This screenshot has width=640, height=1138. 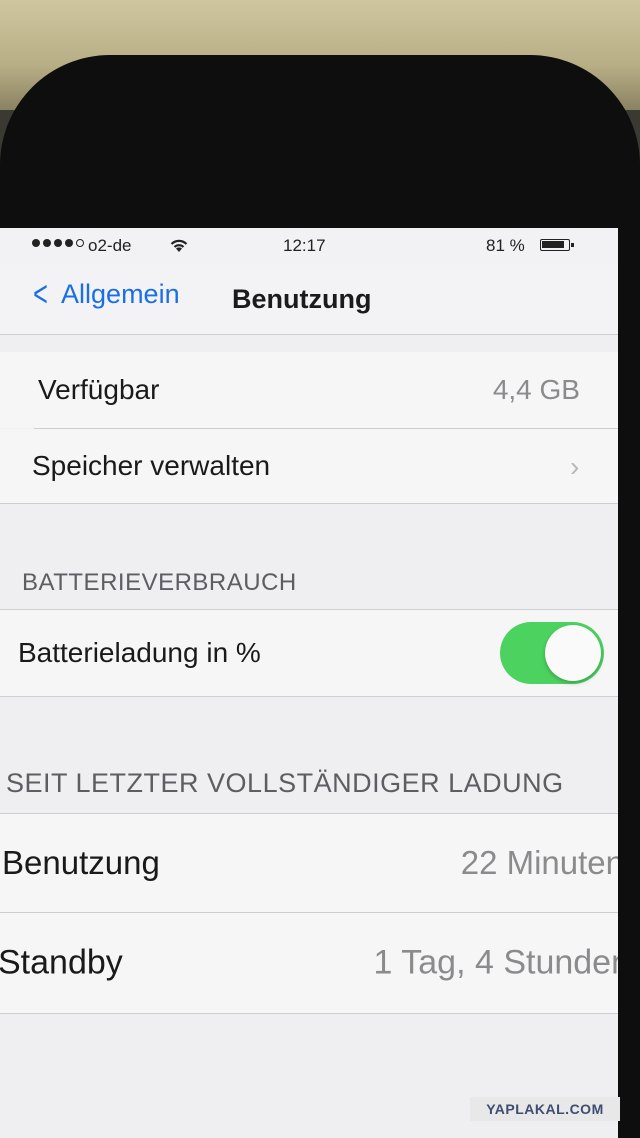 What do you see at coordinates (120, 293) in the screenshot?
I see `back-button-label: Allgemein` at bounding box center [120, 293].